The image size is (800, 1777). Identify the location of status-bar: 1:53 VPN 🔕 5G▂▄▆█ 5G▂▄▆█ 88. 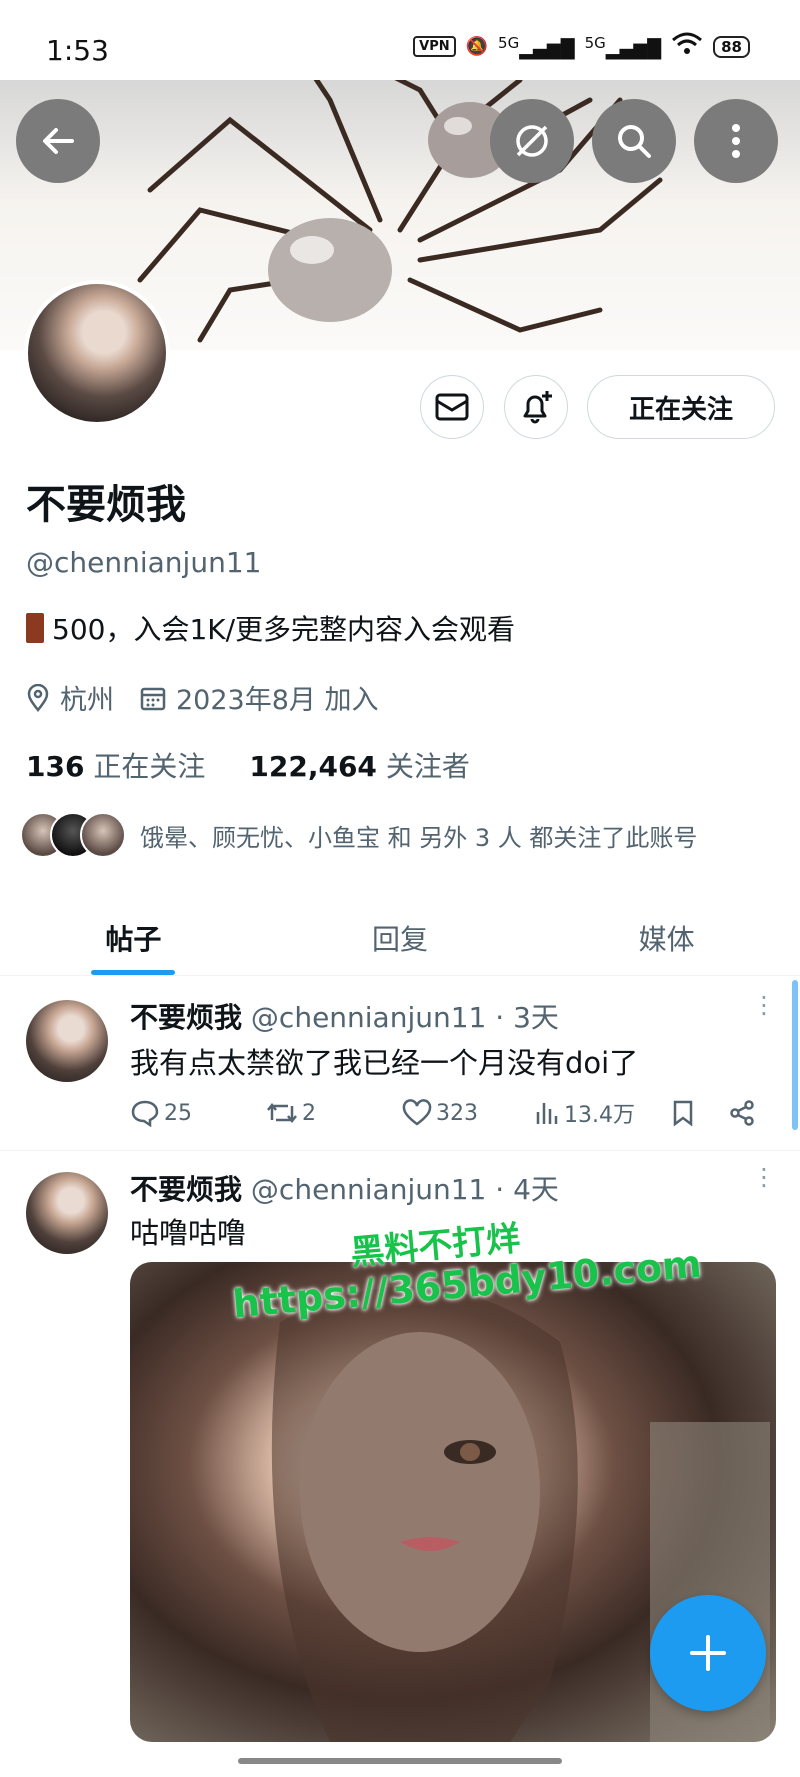
(400, 40).